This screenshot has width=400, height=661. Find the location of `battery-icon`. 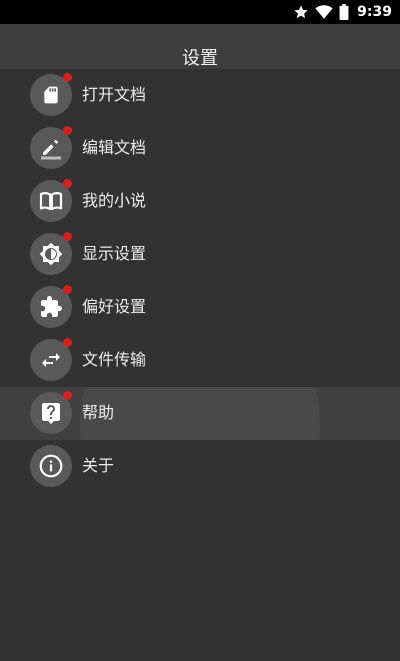

battery-icon is located at coordinates (344, 12).